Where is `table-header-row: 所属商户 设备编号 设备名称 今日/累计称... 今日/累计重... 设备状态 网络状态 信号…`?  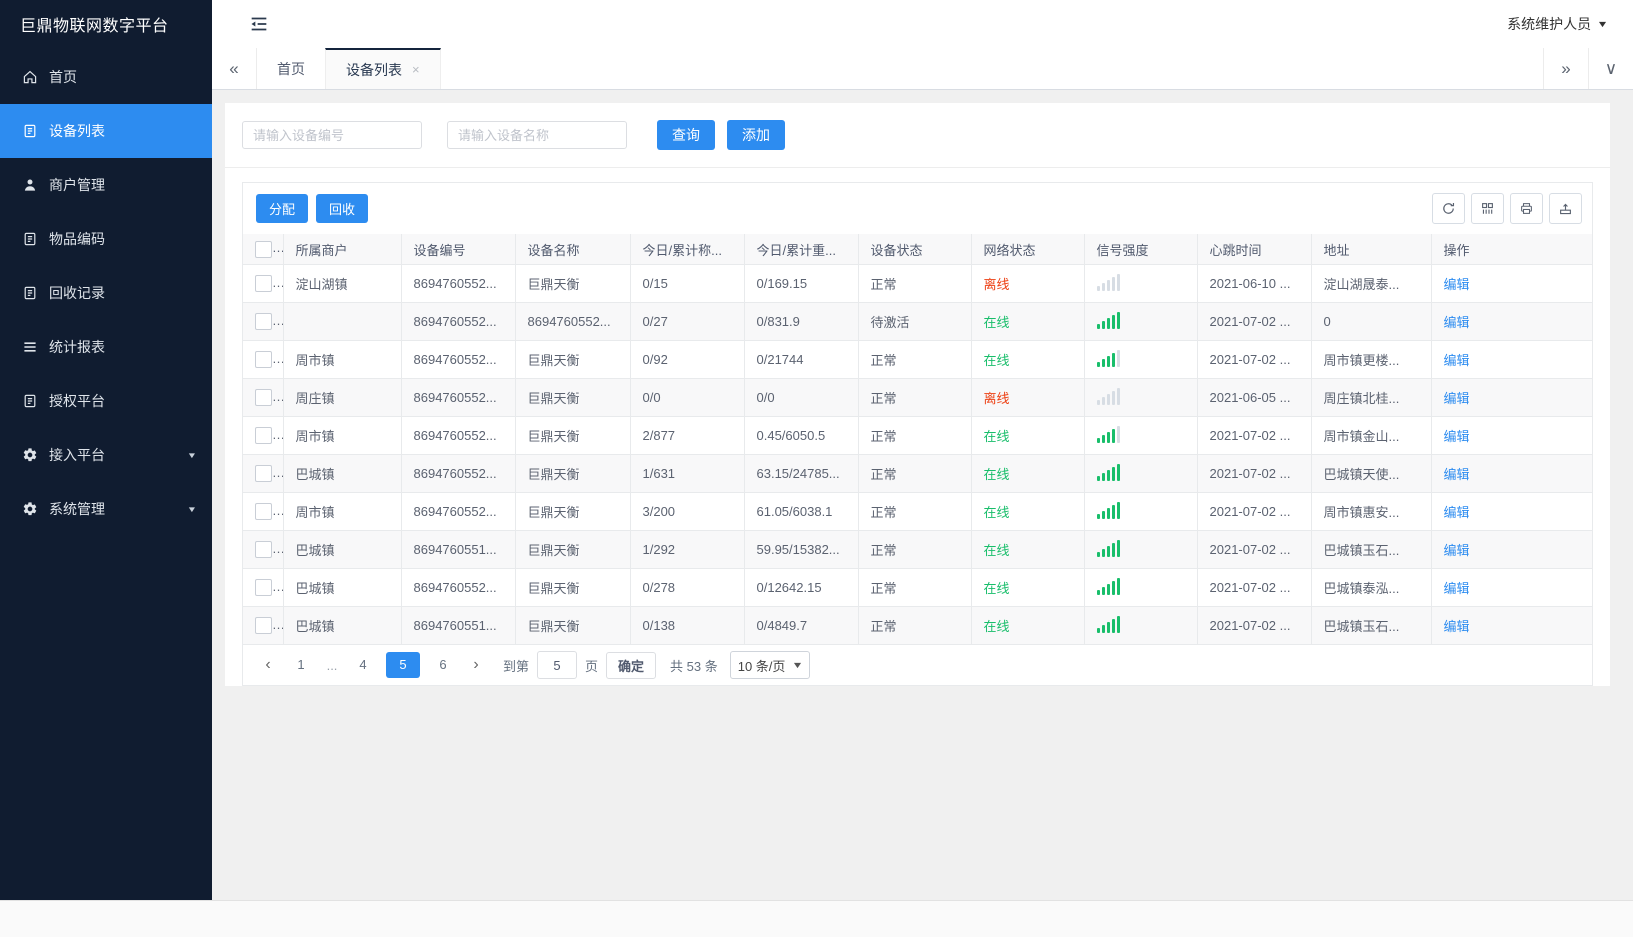 table-header-row: 所属商户 设备编号 设备名称 今日/累计称... 今日/累计重... 设备状态 网络状态 信号… is located at coordinates (917, 249).